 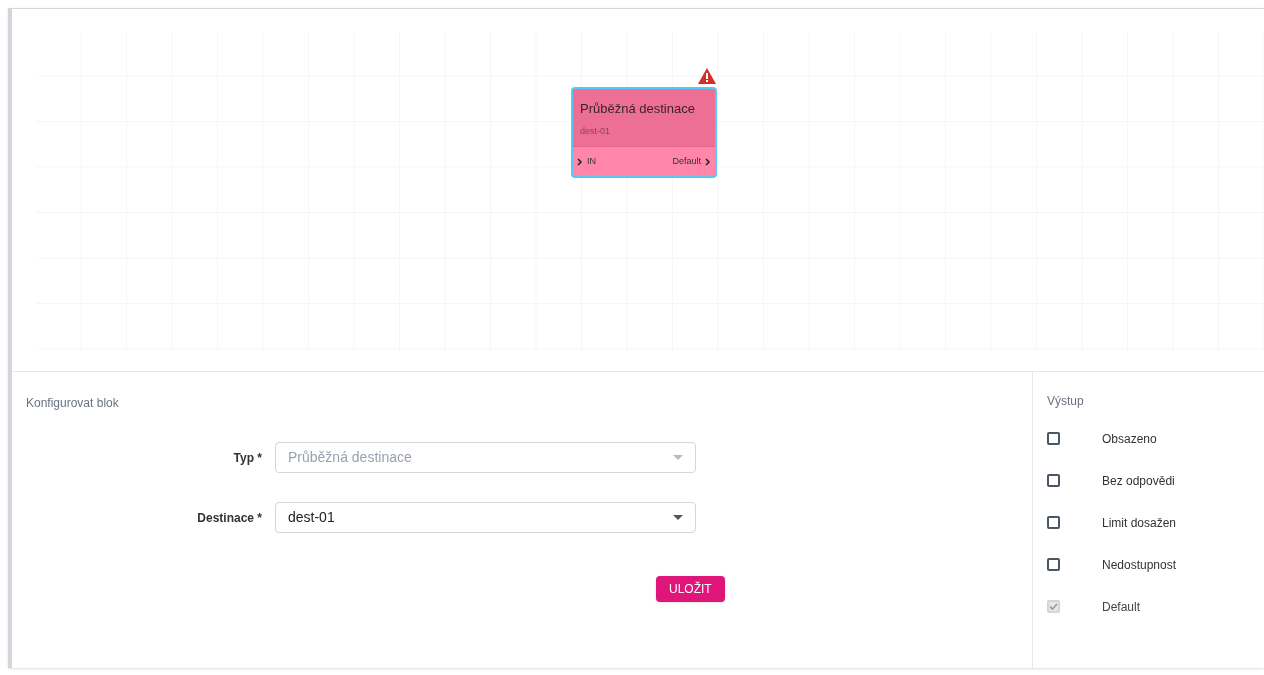 What do you see at coordinates (1138, 481) in the screenshot?
I see `checkbox-label: Bez odpovědi` at bounding box center [1138, 481].